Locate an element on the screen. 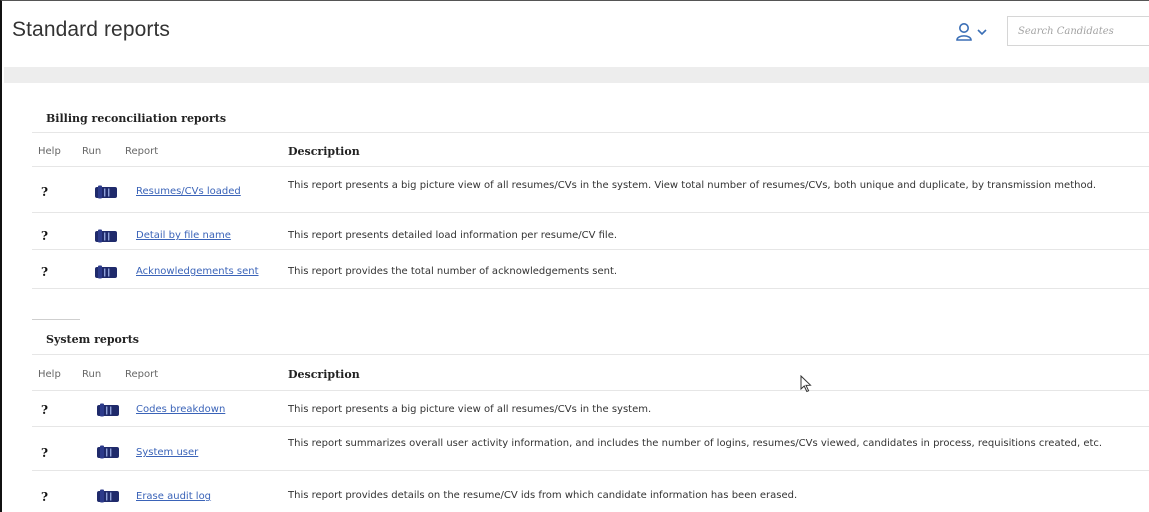  page-title: Standard reports is located at coordinates (91, 29).